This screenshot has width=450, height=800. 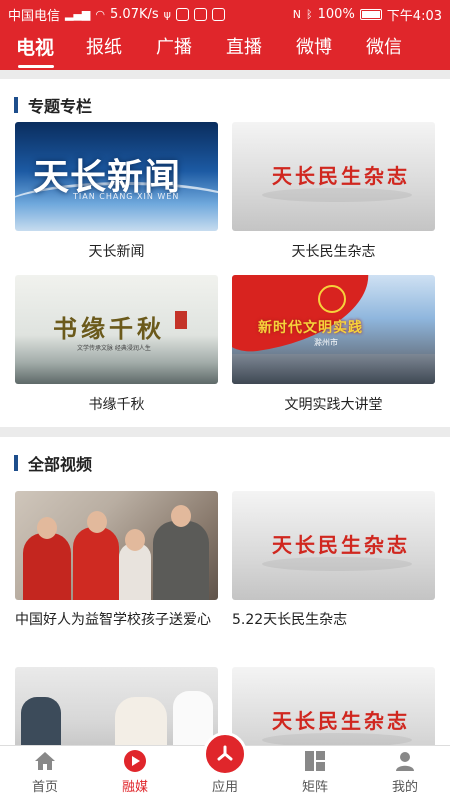 I want to click on section-heading: 全部视频, so click(x=53, y=463).